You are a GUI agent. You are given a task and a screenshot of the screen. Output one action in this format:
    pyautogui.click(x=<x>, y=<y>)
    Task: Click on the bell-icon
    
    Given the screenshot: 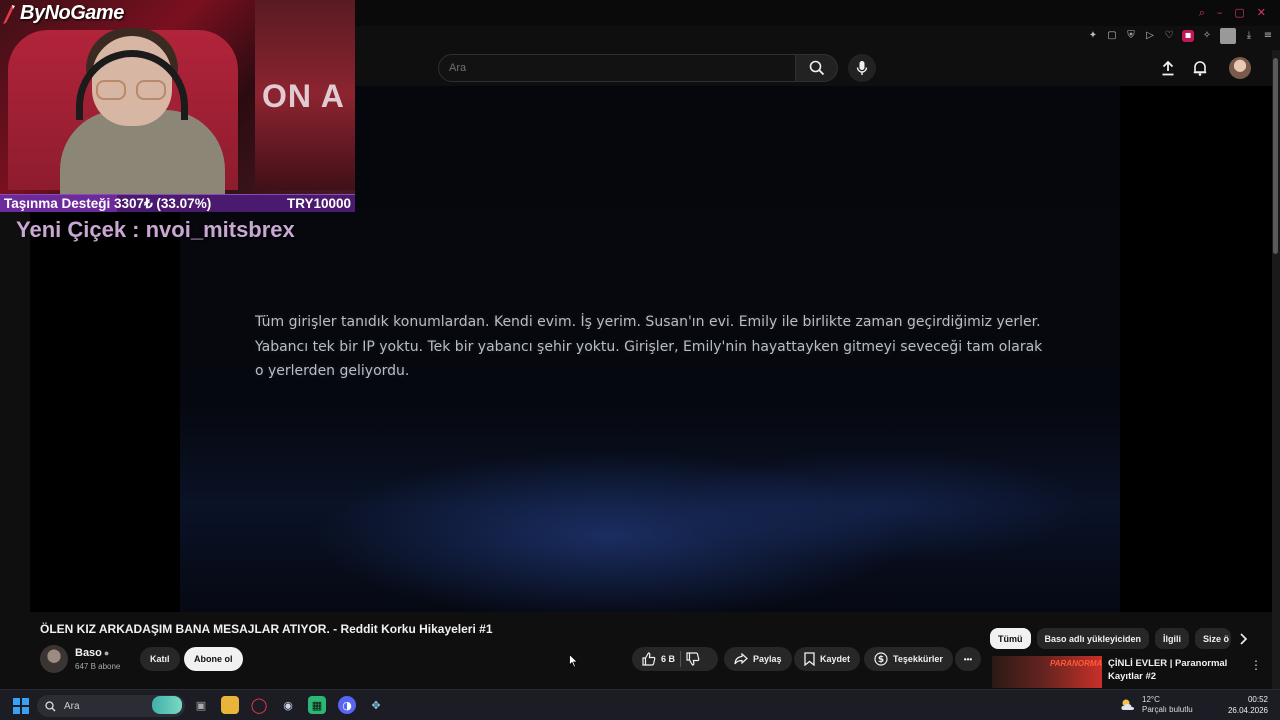 What is the action you would take?
    pyautogui.click(x=1200, y=68)
    